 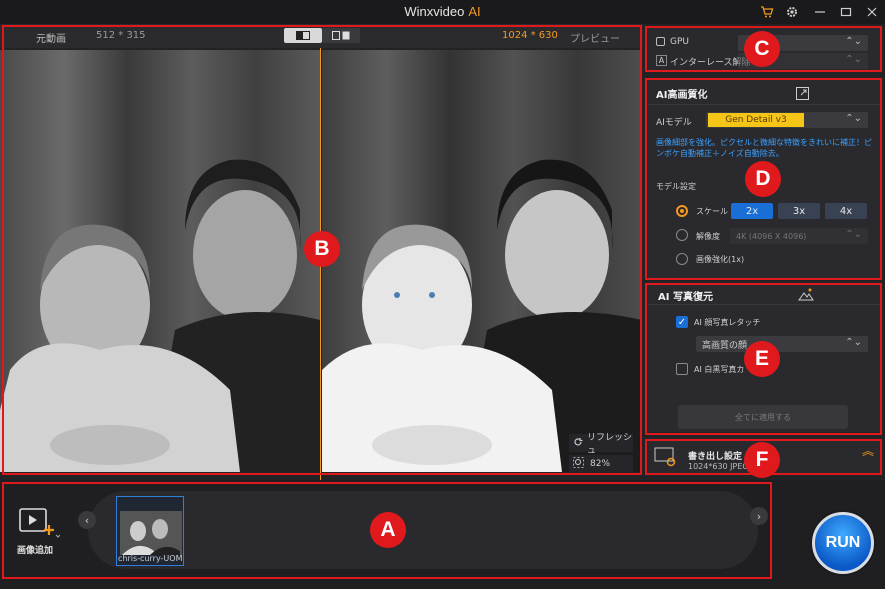 What do you see at coordinates (762, 49) in the screenshot?
I see `annotation-badge-c: C` at bounding box center [762, 49].